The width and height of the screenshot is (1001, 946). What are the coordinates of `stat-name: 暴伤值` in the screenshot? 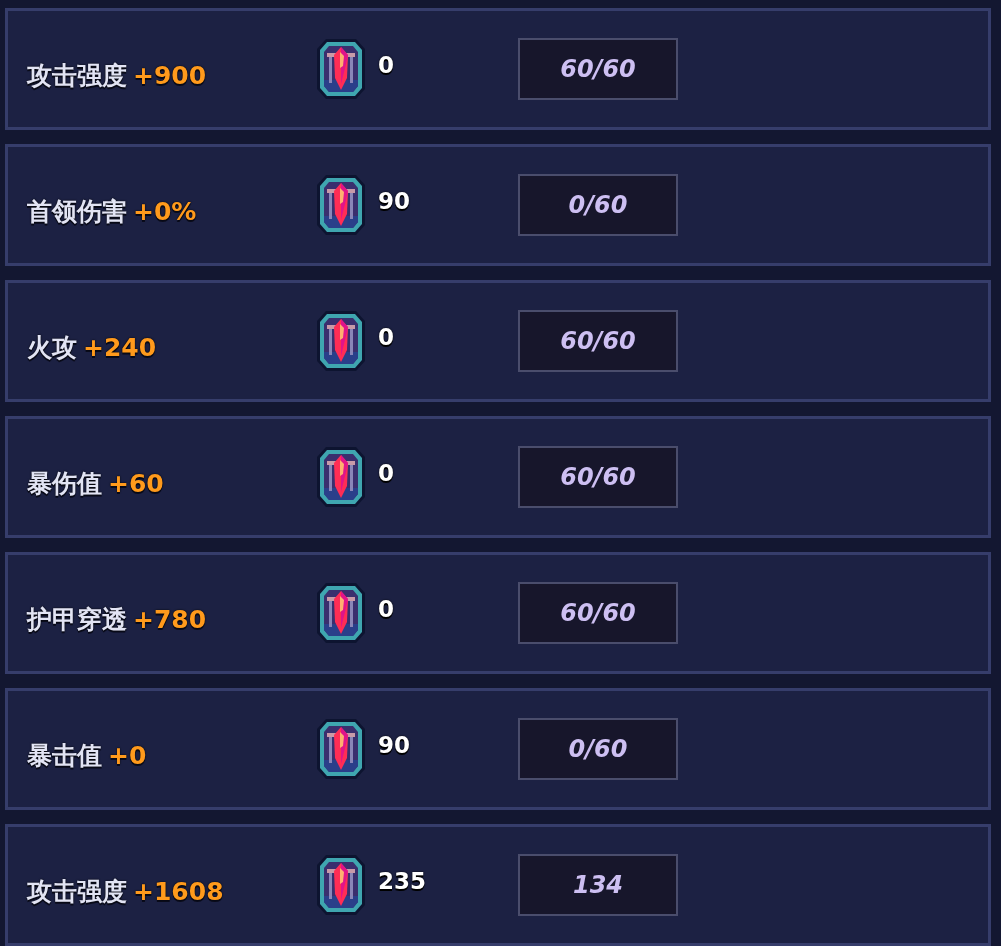 It's located at (64, 484).